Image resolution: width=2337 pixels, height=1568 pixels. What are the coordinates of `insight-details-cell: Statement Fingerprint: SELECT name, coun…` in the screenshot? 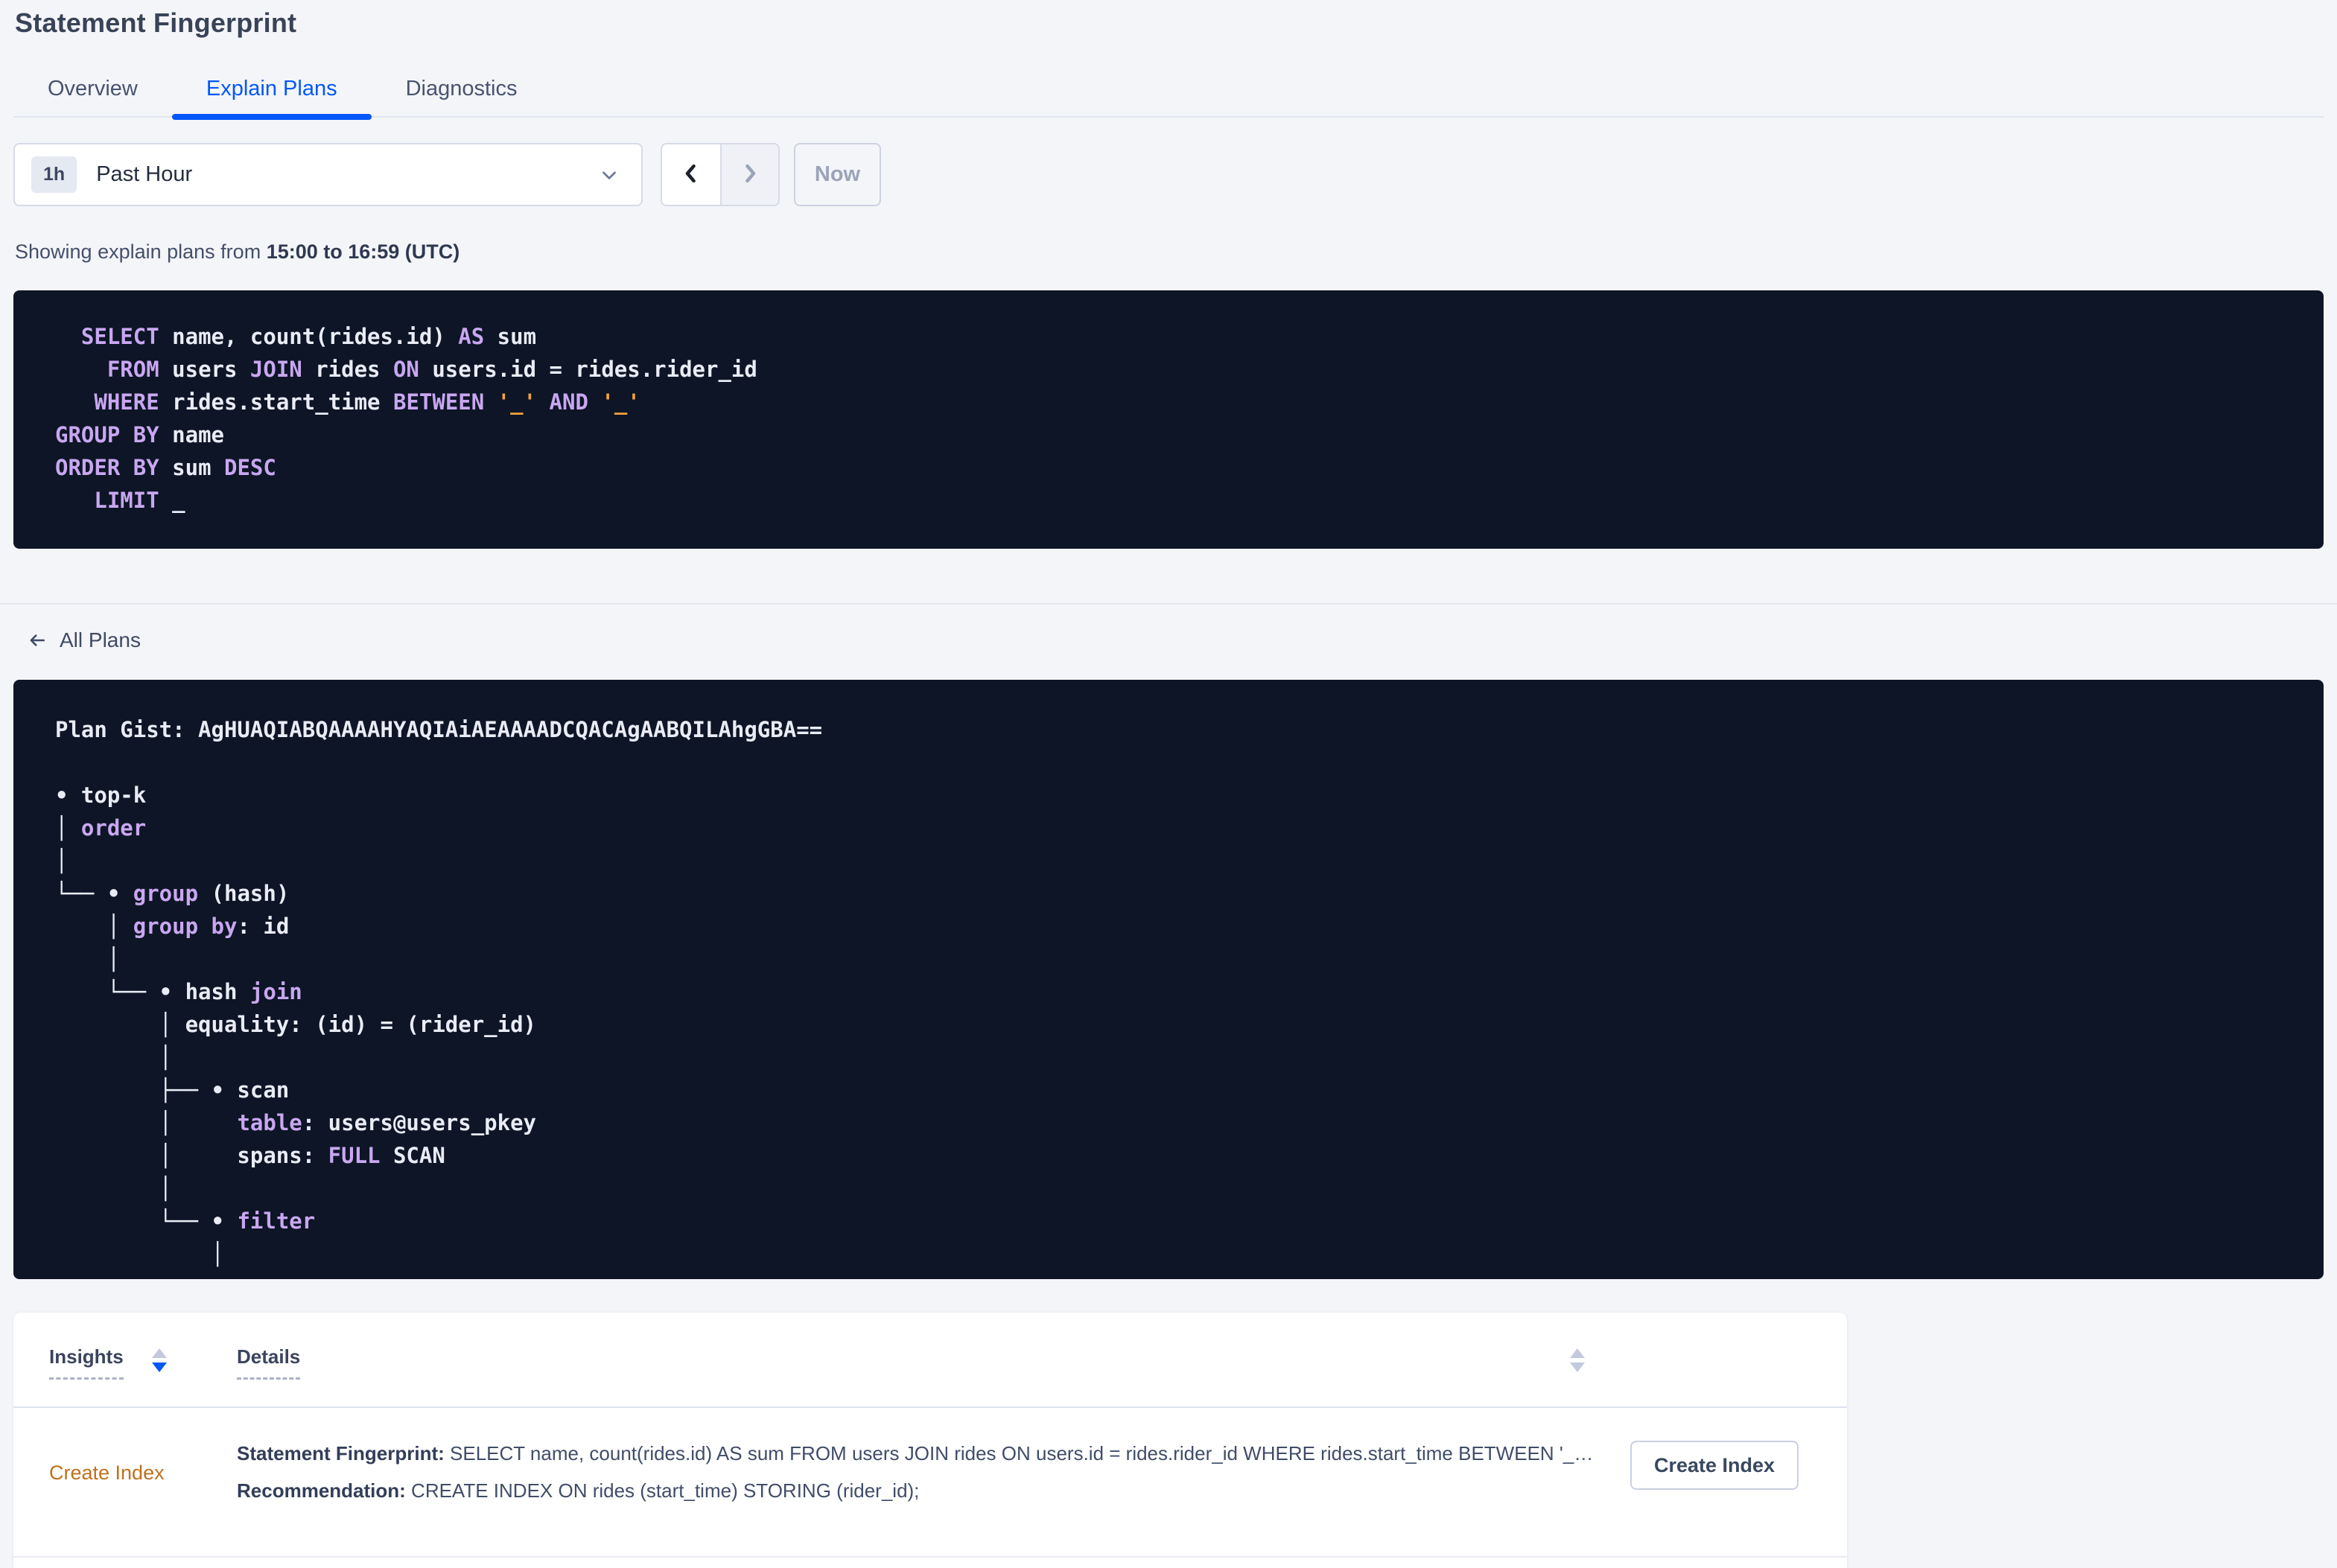 It's located at (920, 1495).